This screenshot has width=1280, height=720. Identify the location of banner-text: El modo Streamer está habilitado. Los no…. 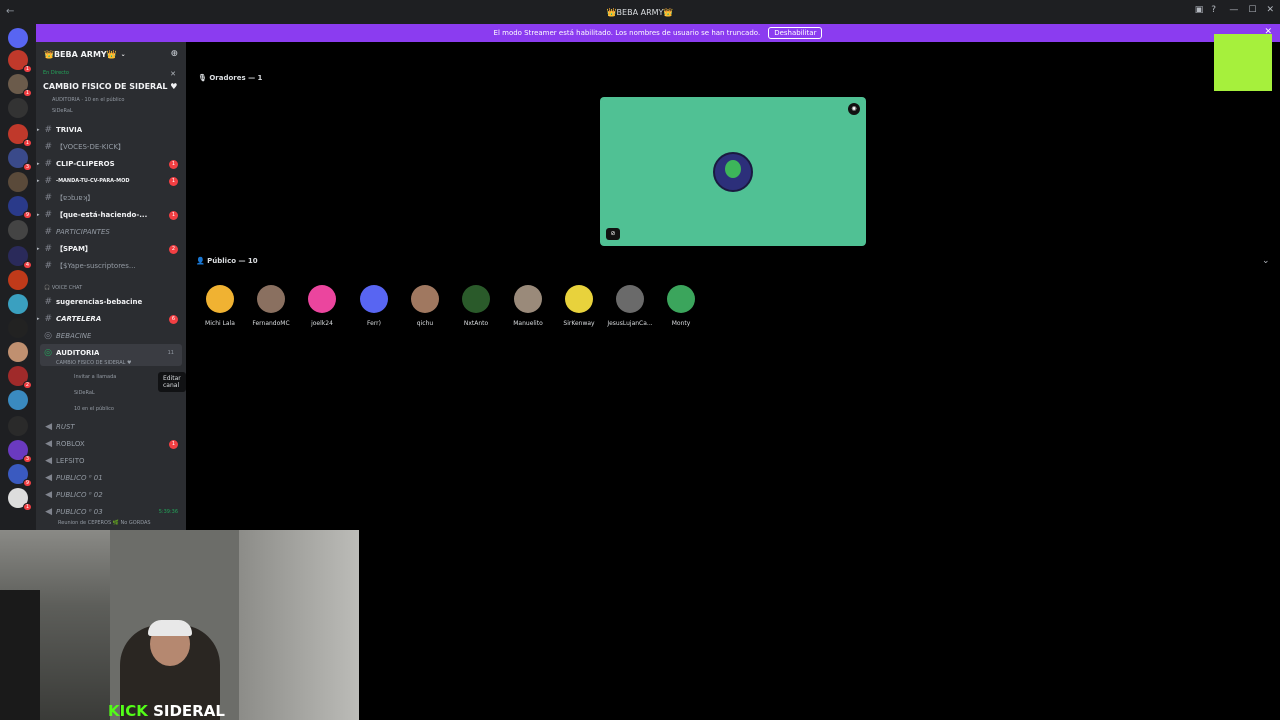
(627, 33).